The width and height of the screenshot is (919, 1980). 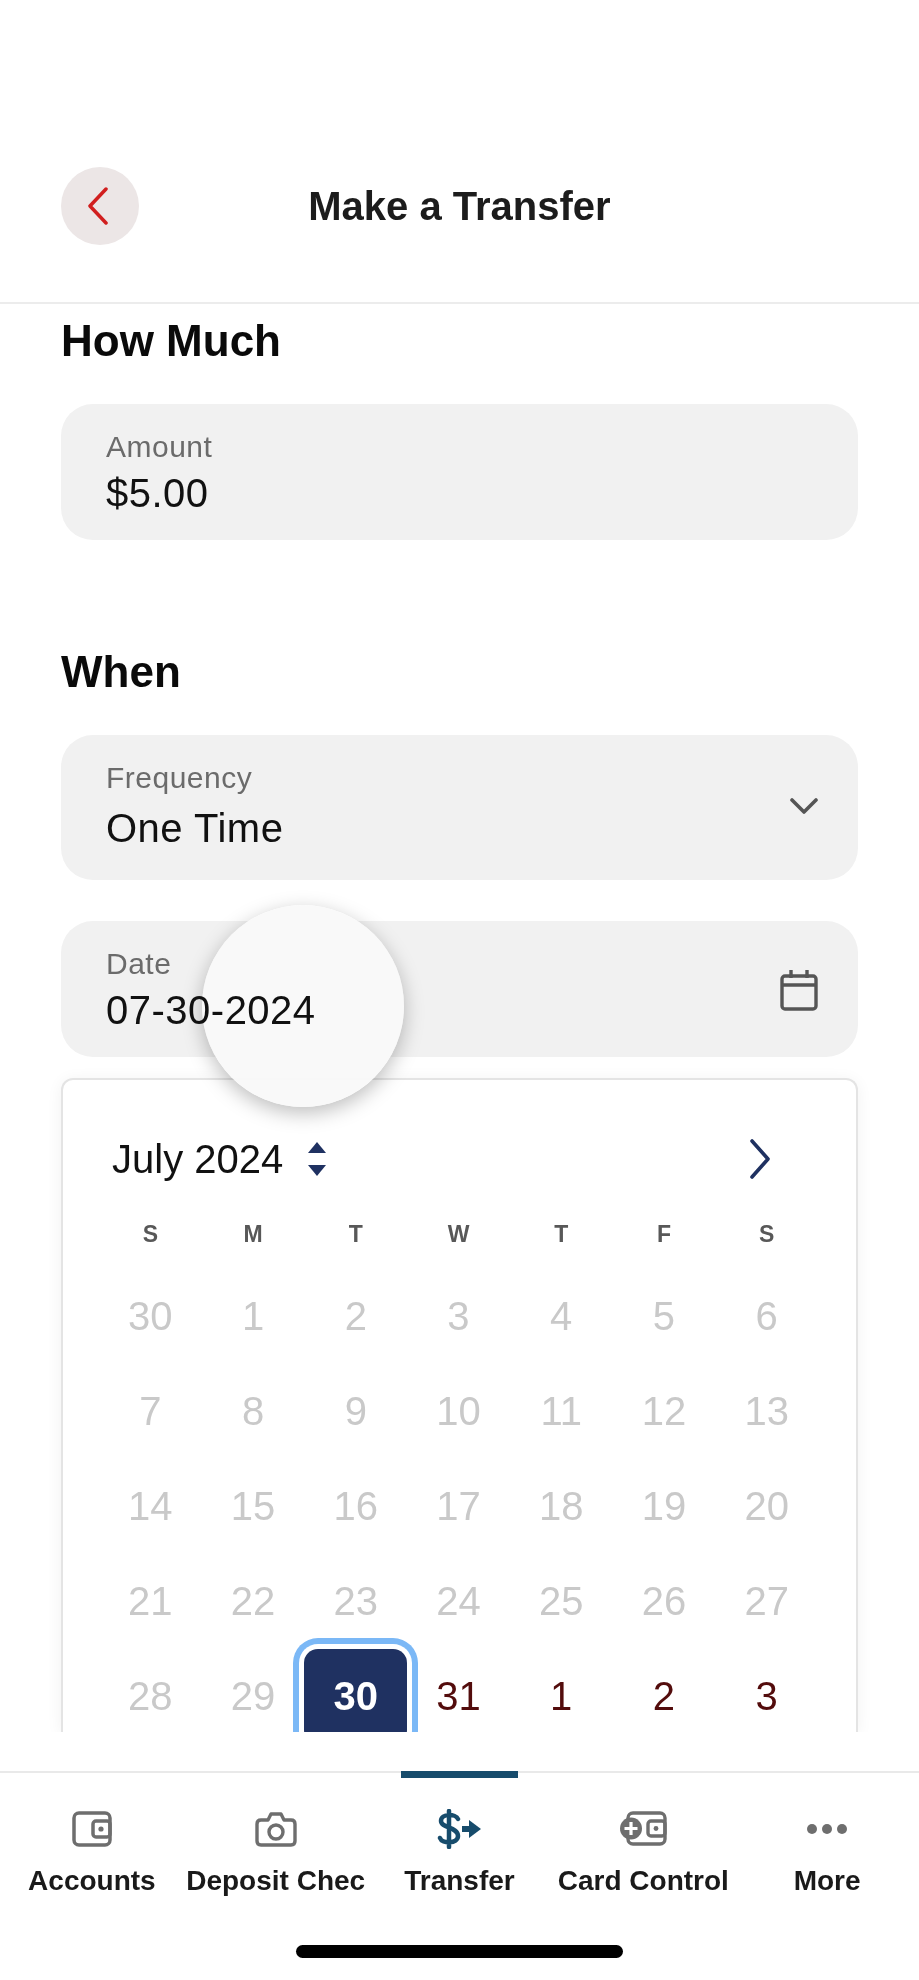 I want to click on tab-bar-item: Accounts, so click(x=92, y=1835).